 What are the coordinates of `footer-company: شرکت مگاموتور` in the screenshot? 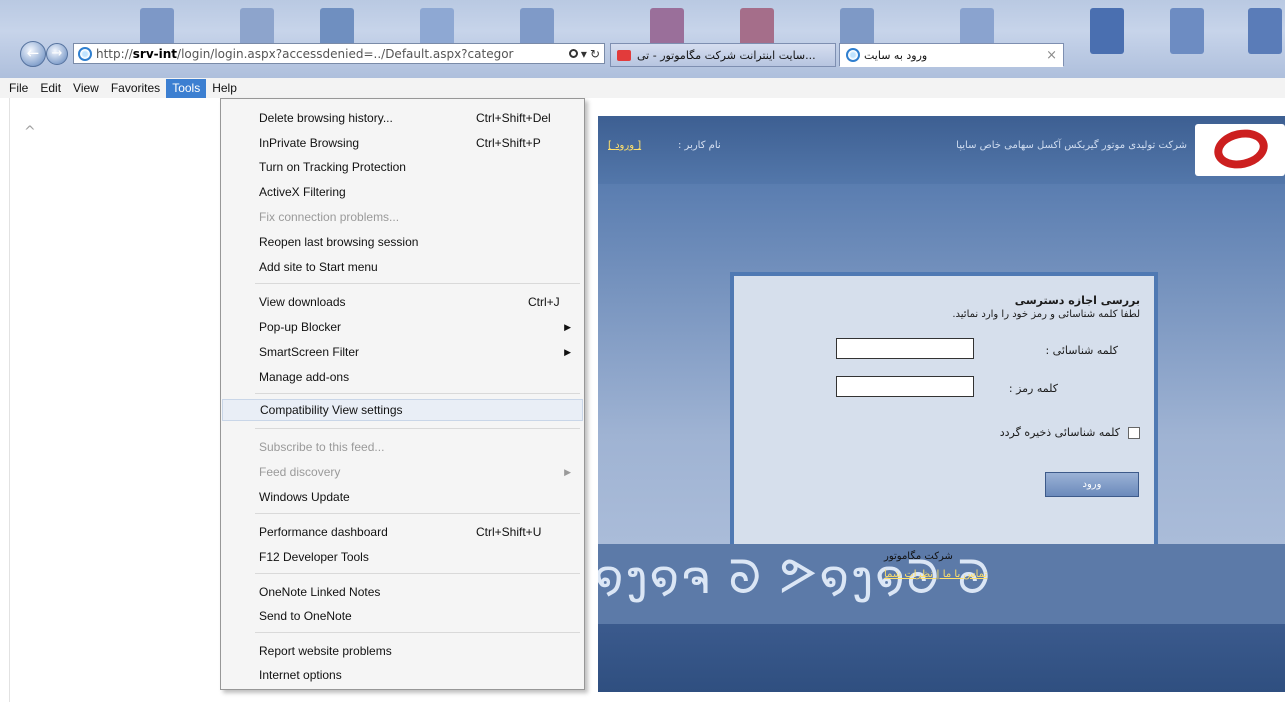 It's located at (918, 556).